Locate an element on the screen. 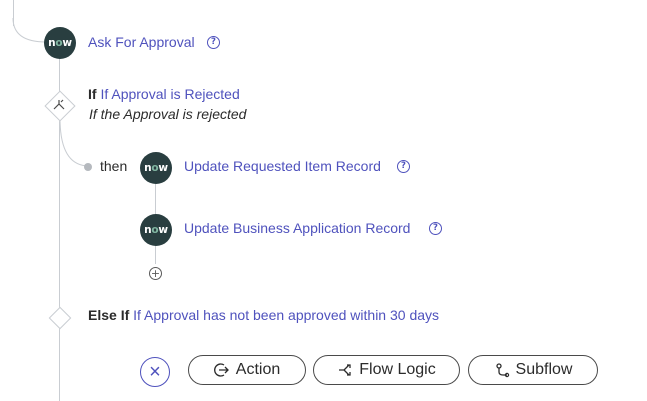  else-if-keyword: Else If is located at coordinates (109, 315).